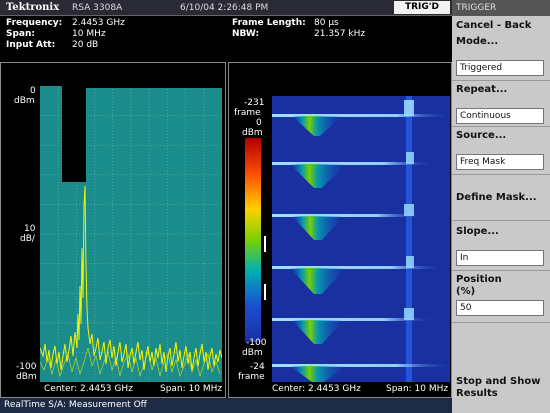 This screenshot has height=413, width=550. What do you see at coordinates (247, 113) in the screenshot?
I see `spectrogram-frame-top-unit: frame` at bounding box center [247, 113].